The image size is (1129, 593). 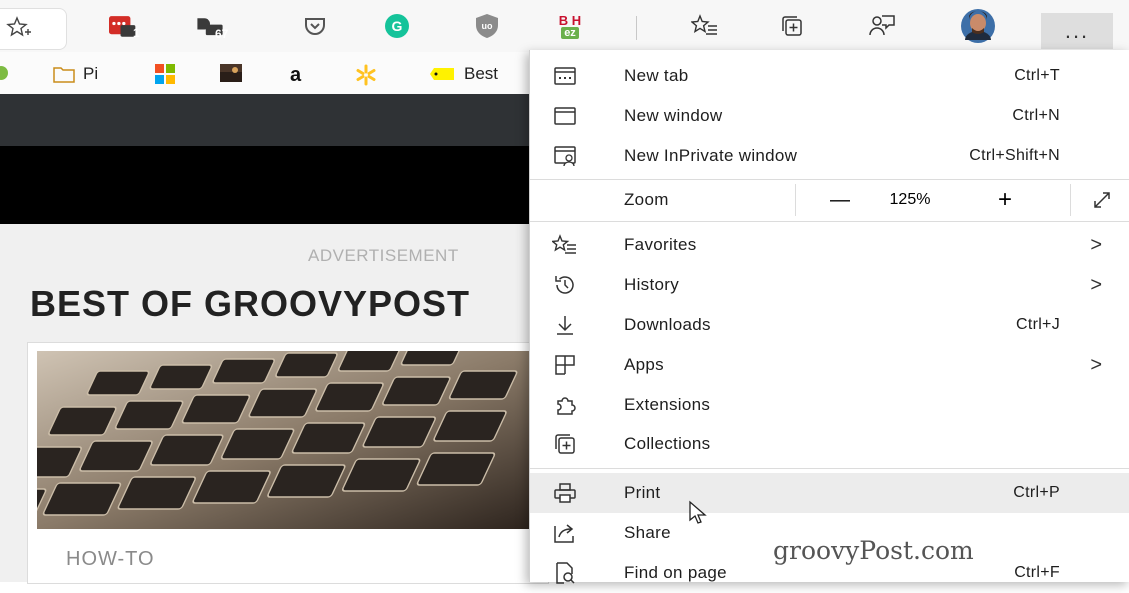 What do you see at coordinates (442, 74) in the screenshot?
I see `bestbuy-icon` at bounding box center [442, 74].